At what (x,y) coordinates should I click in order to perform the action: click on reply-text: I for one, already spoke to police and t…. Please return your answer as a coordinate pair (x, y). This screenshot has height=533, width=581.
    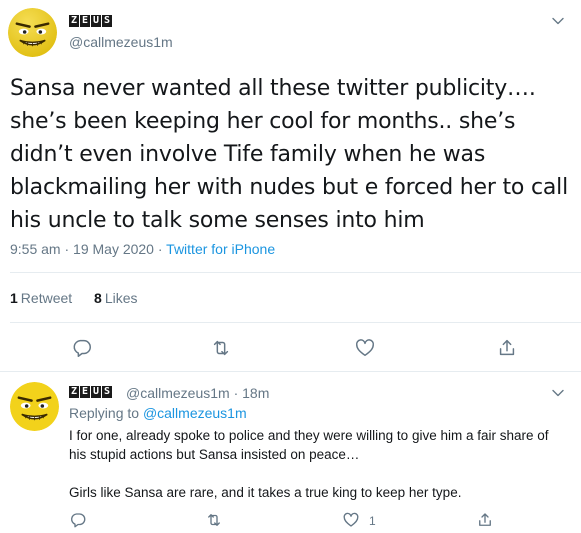
    Looking at the image, I should click on (319, 464).